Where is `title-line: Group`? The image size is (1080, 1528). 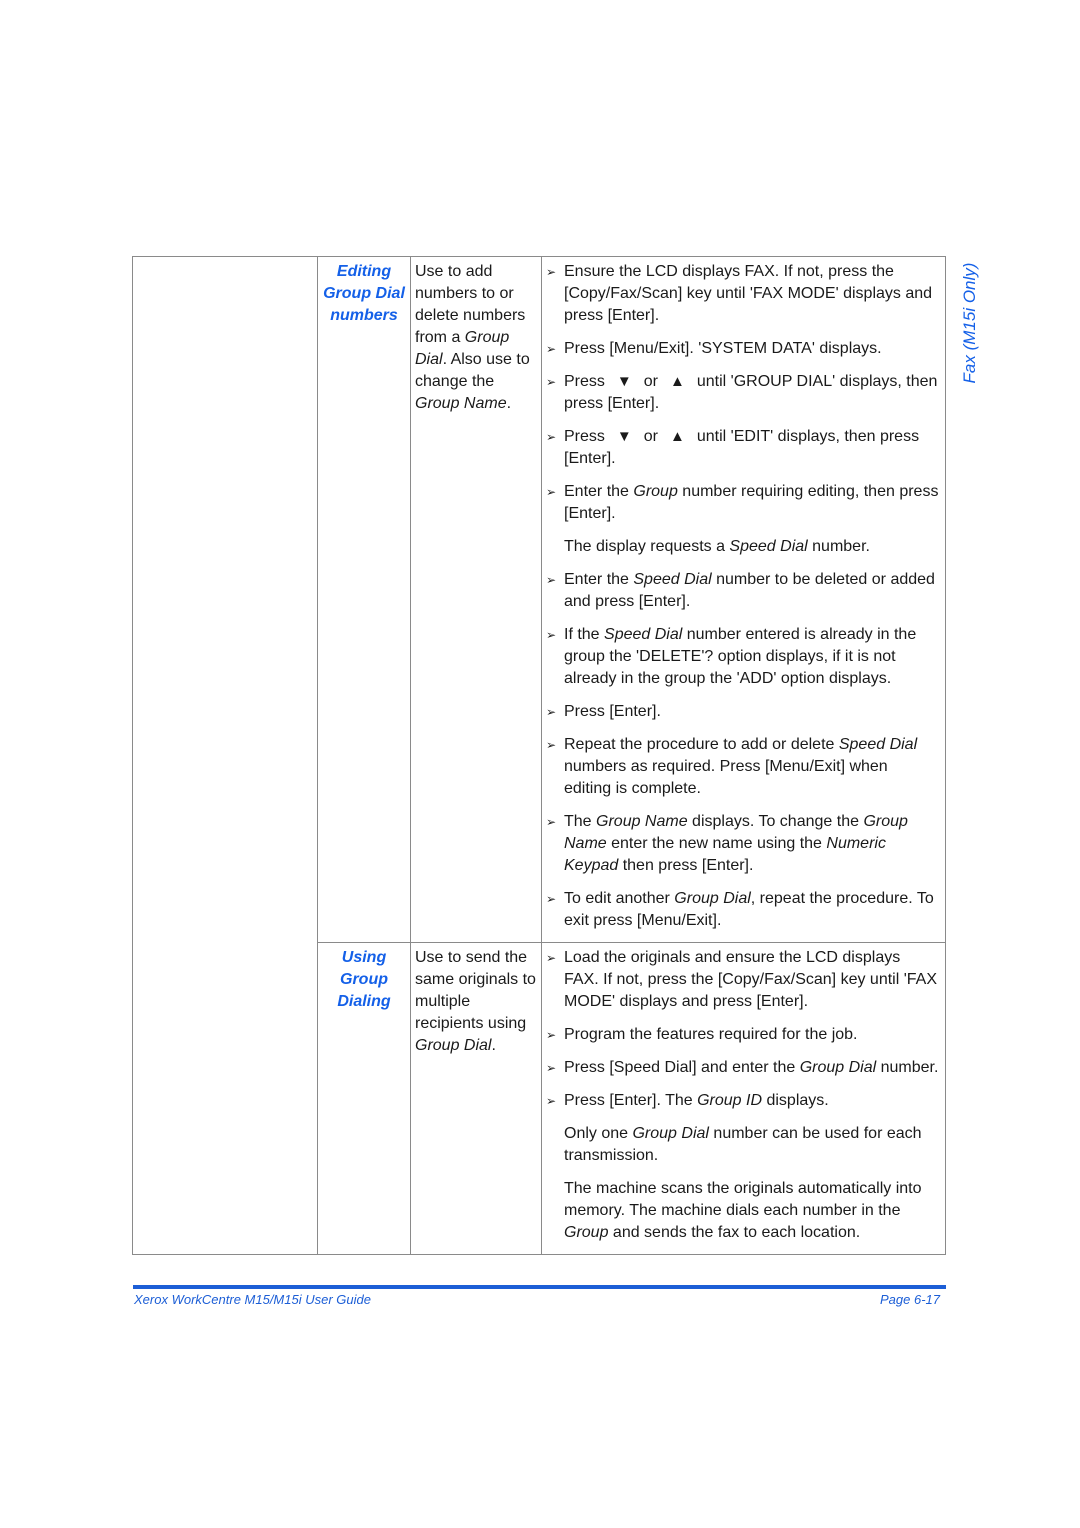
title-line: Group is located at coordinates (364, 979).